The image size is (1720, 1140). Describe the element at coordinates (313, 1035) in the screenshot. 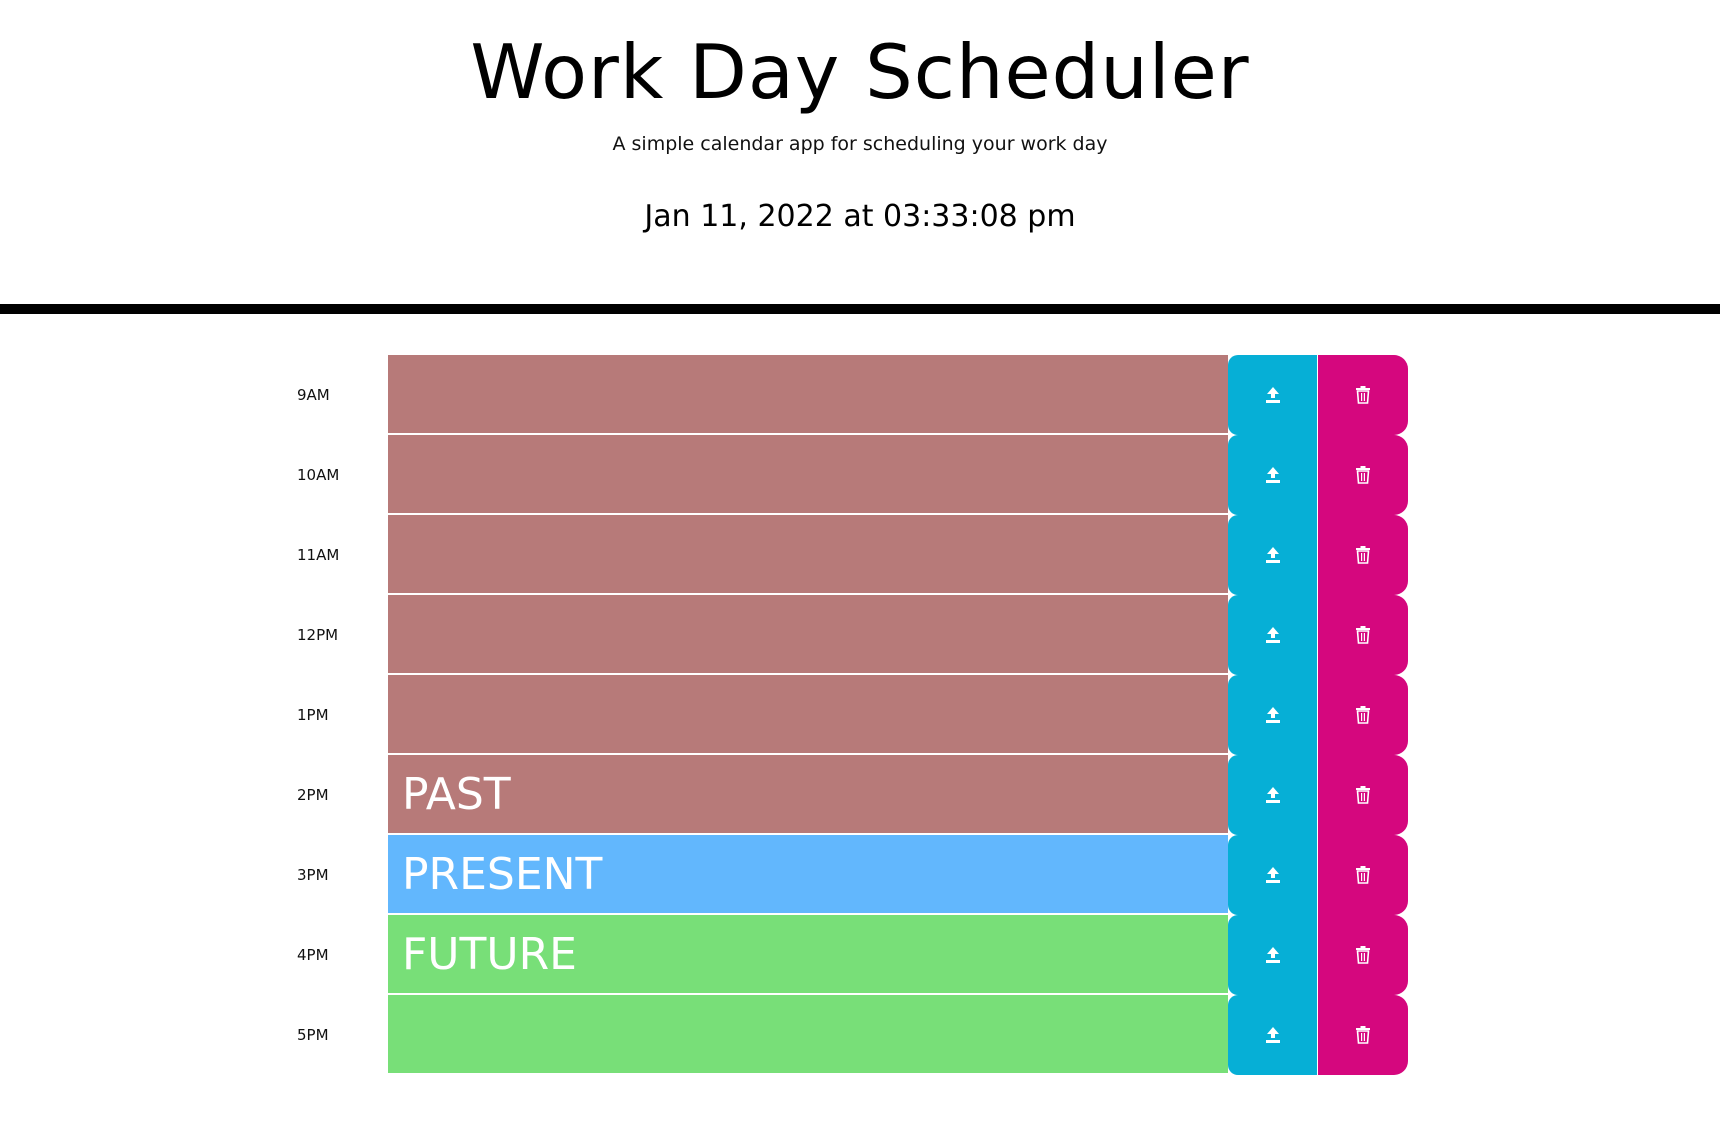

I see `hour-label: 5PM` at that location.